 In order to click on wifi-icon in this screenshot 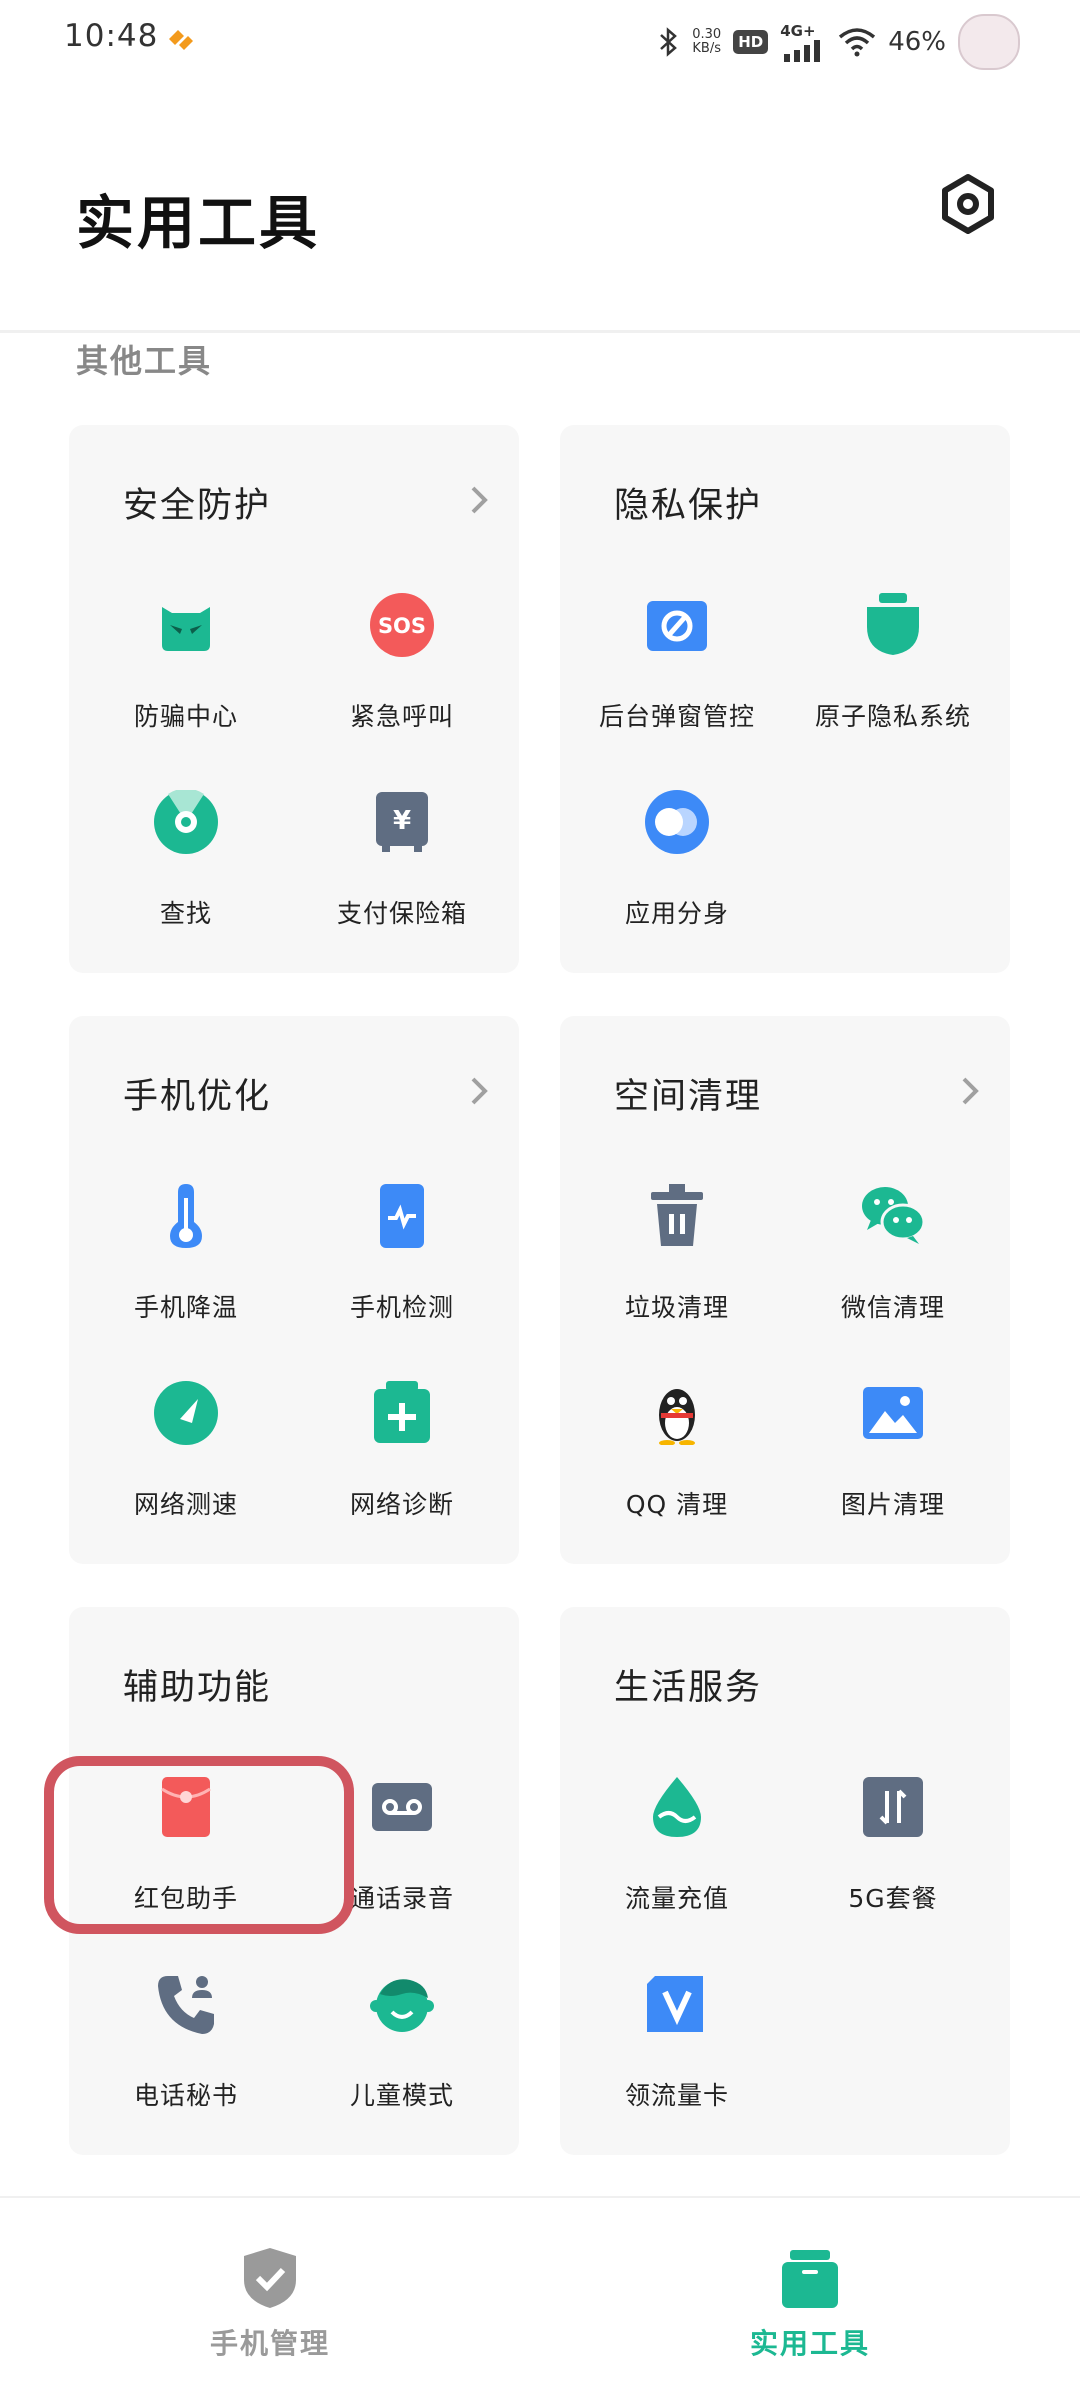, I will do `click(857, 42)`.